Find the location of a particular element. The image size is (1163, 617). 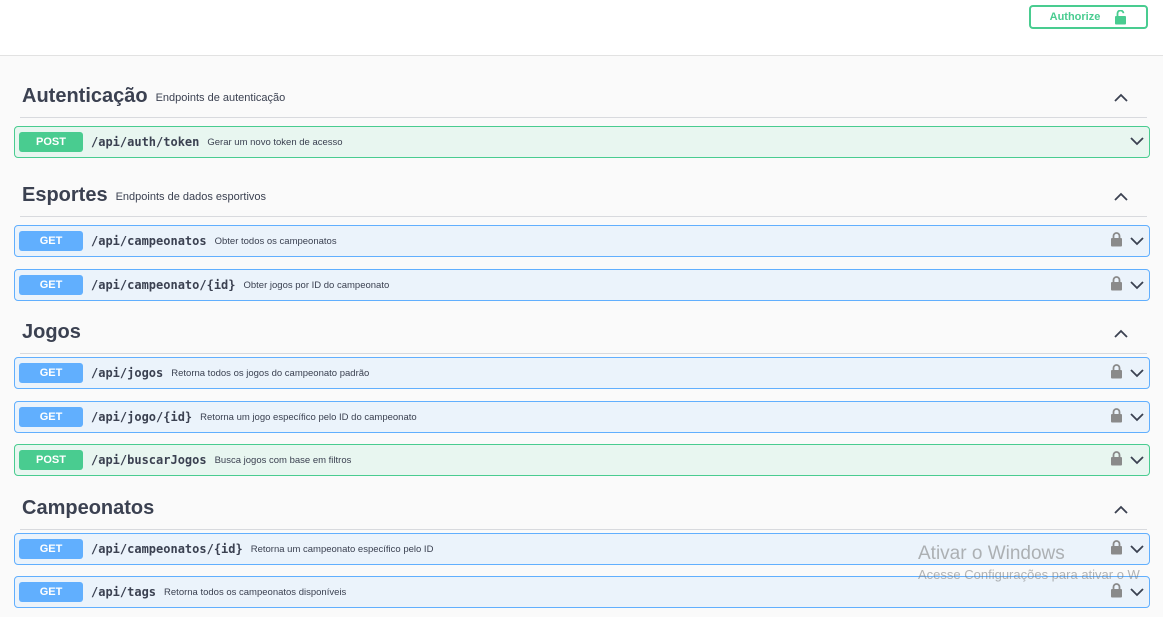

tag-description: Endpoints de autenticação is located at coordinates (220, 97).